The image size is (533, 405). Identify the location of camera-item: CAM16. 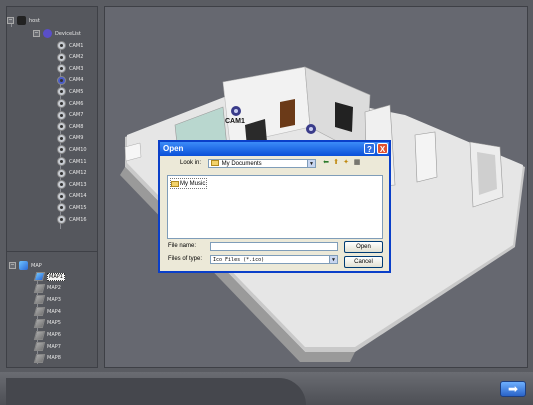
(72, 219).